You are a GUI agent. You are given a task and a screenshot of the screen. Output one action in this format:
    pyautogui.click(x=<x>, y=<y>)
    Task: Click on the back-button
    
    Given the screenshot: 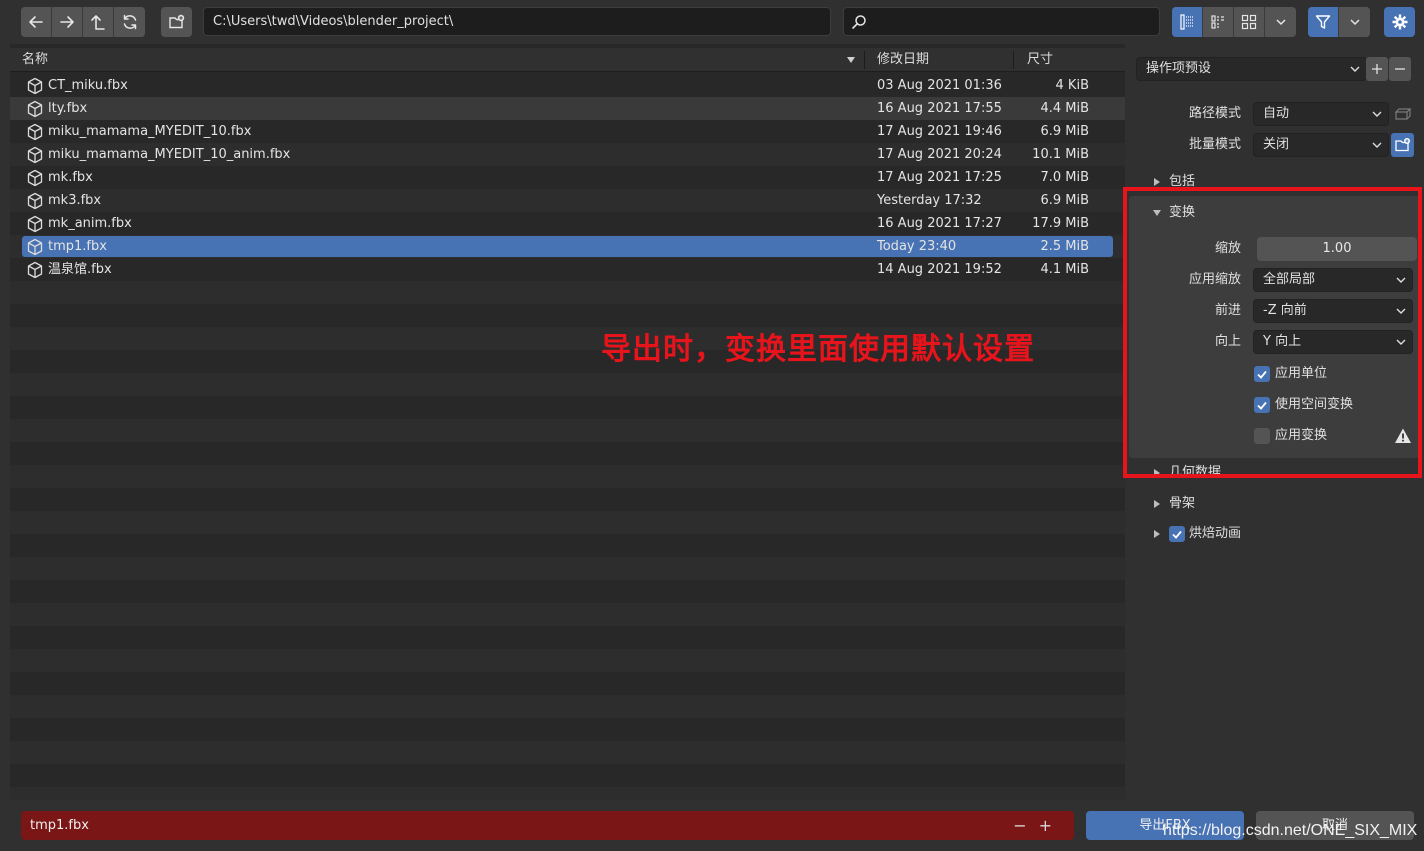 What is the action you would take?
    pyautogui.click(x=36, y=22)
    